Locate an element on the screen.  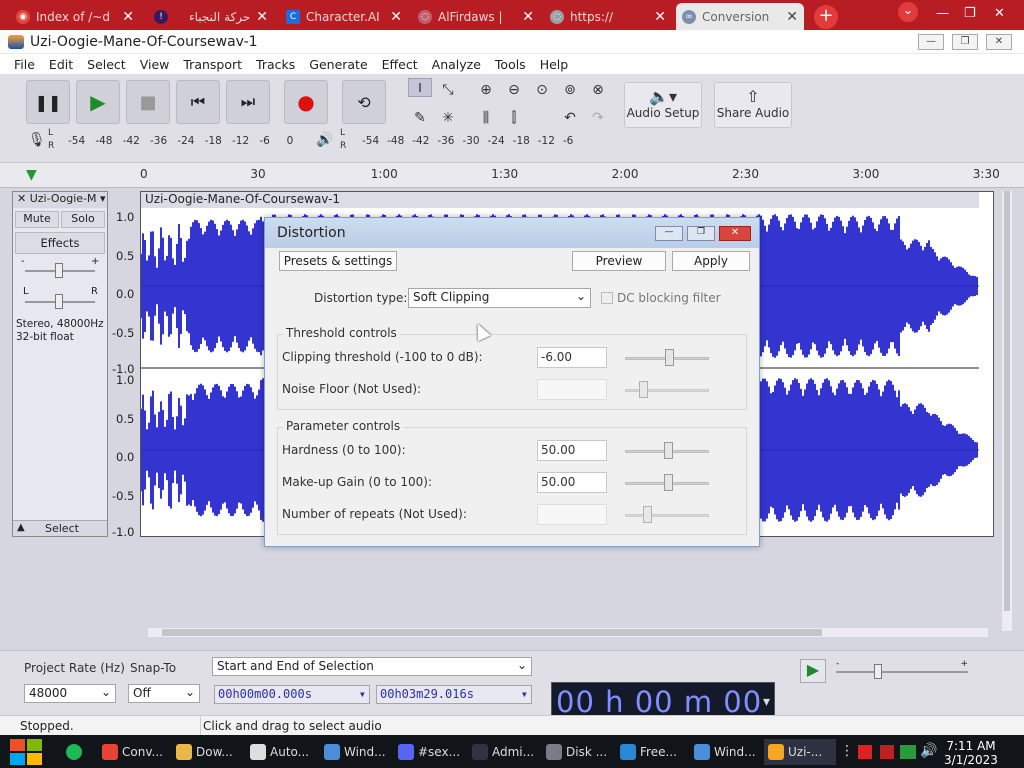
undo-button: ↶ is located at coordinates (570, 118).